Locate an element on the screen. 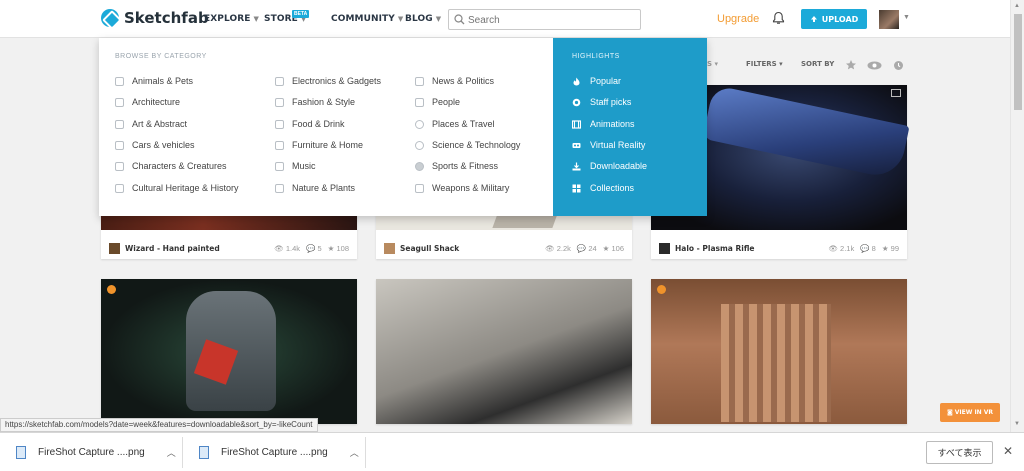  filters-button: FILTERS ▾ is located at coordinates (764, 64).